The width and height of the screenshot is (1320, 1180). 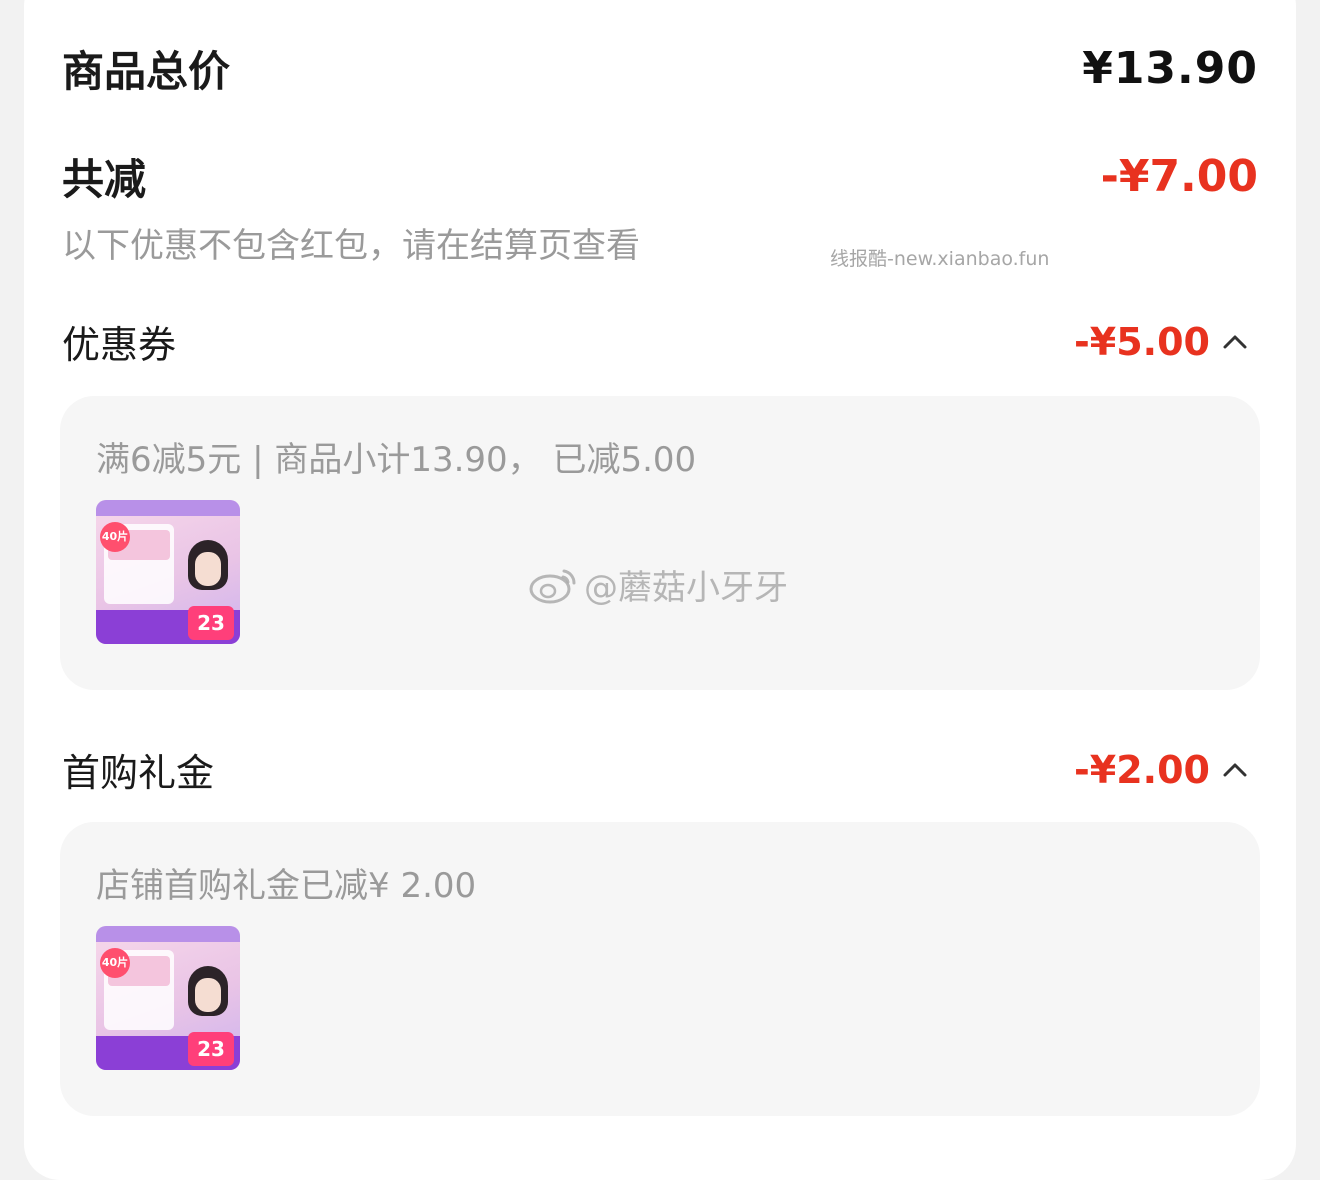 I want to click on total-price-row: 商品总价 ¥13.90, so click(x=660, y=68).